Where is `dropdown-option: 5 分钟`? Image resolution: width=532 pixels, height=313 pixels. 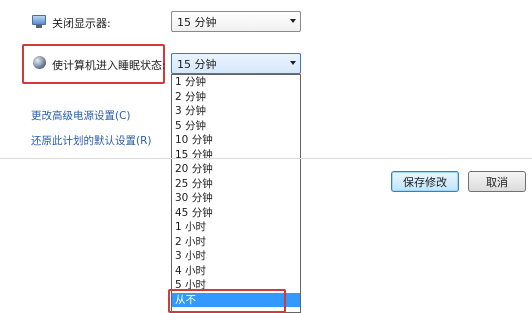 dropdown-option: 5 分钟 is located at coordinates (236, 126).